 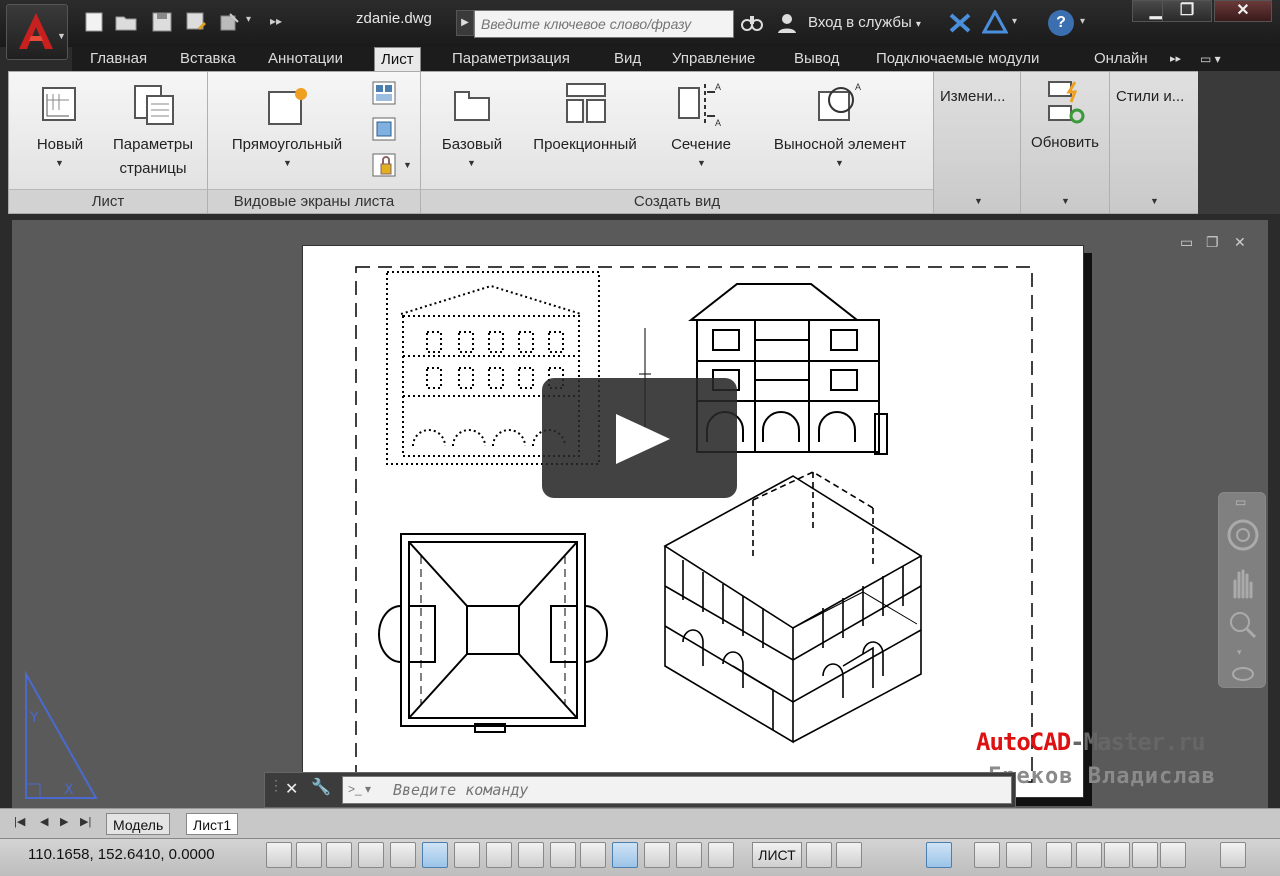 What do you see at coordinates (276, 21) in the screenshot?
I see `qa-expand-icon: ▸▸` at bounding box center [276, 21].